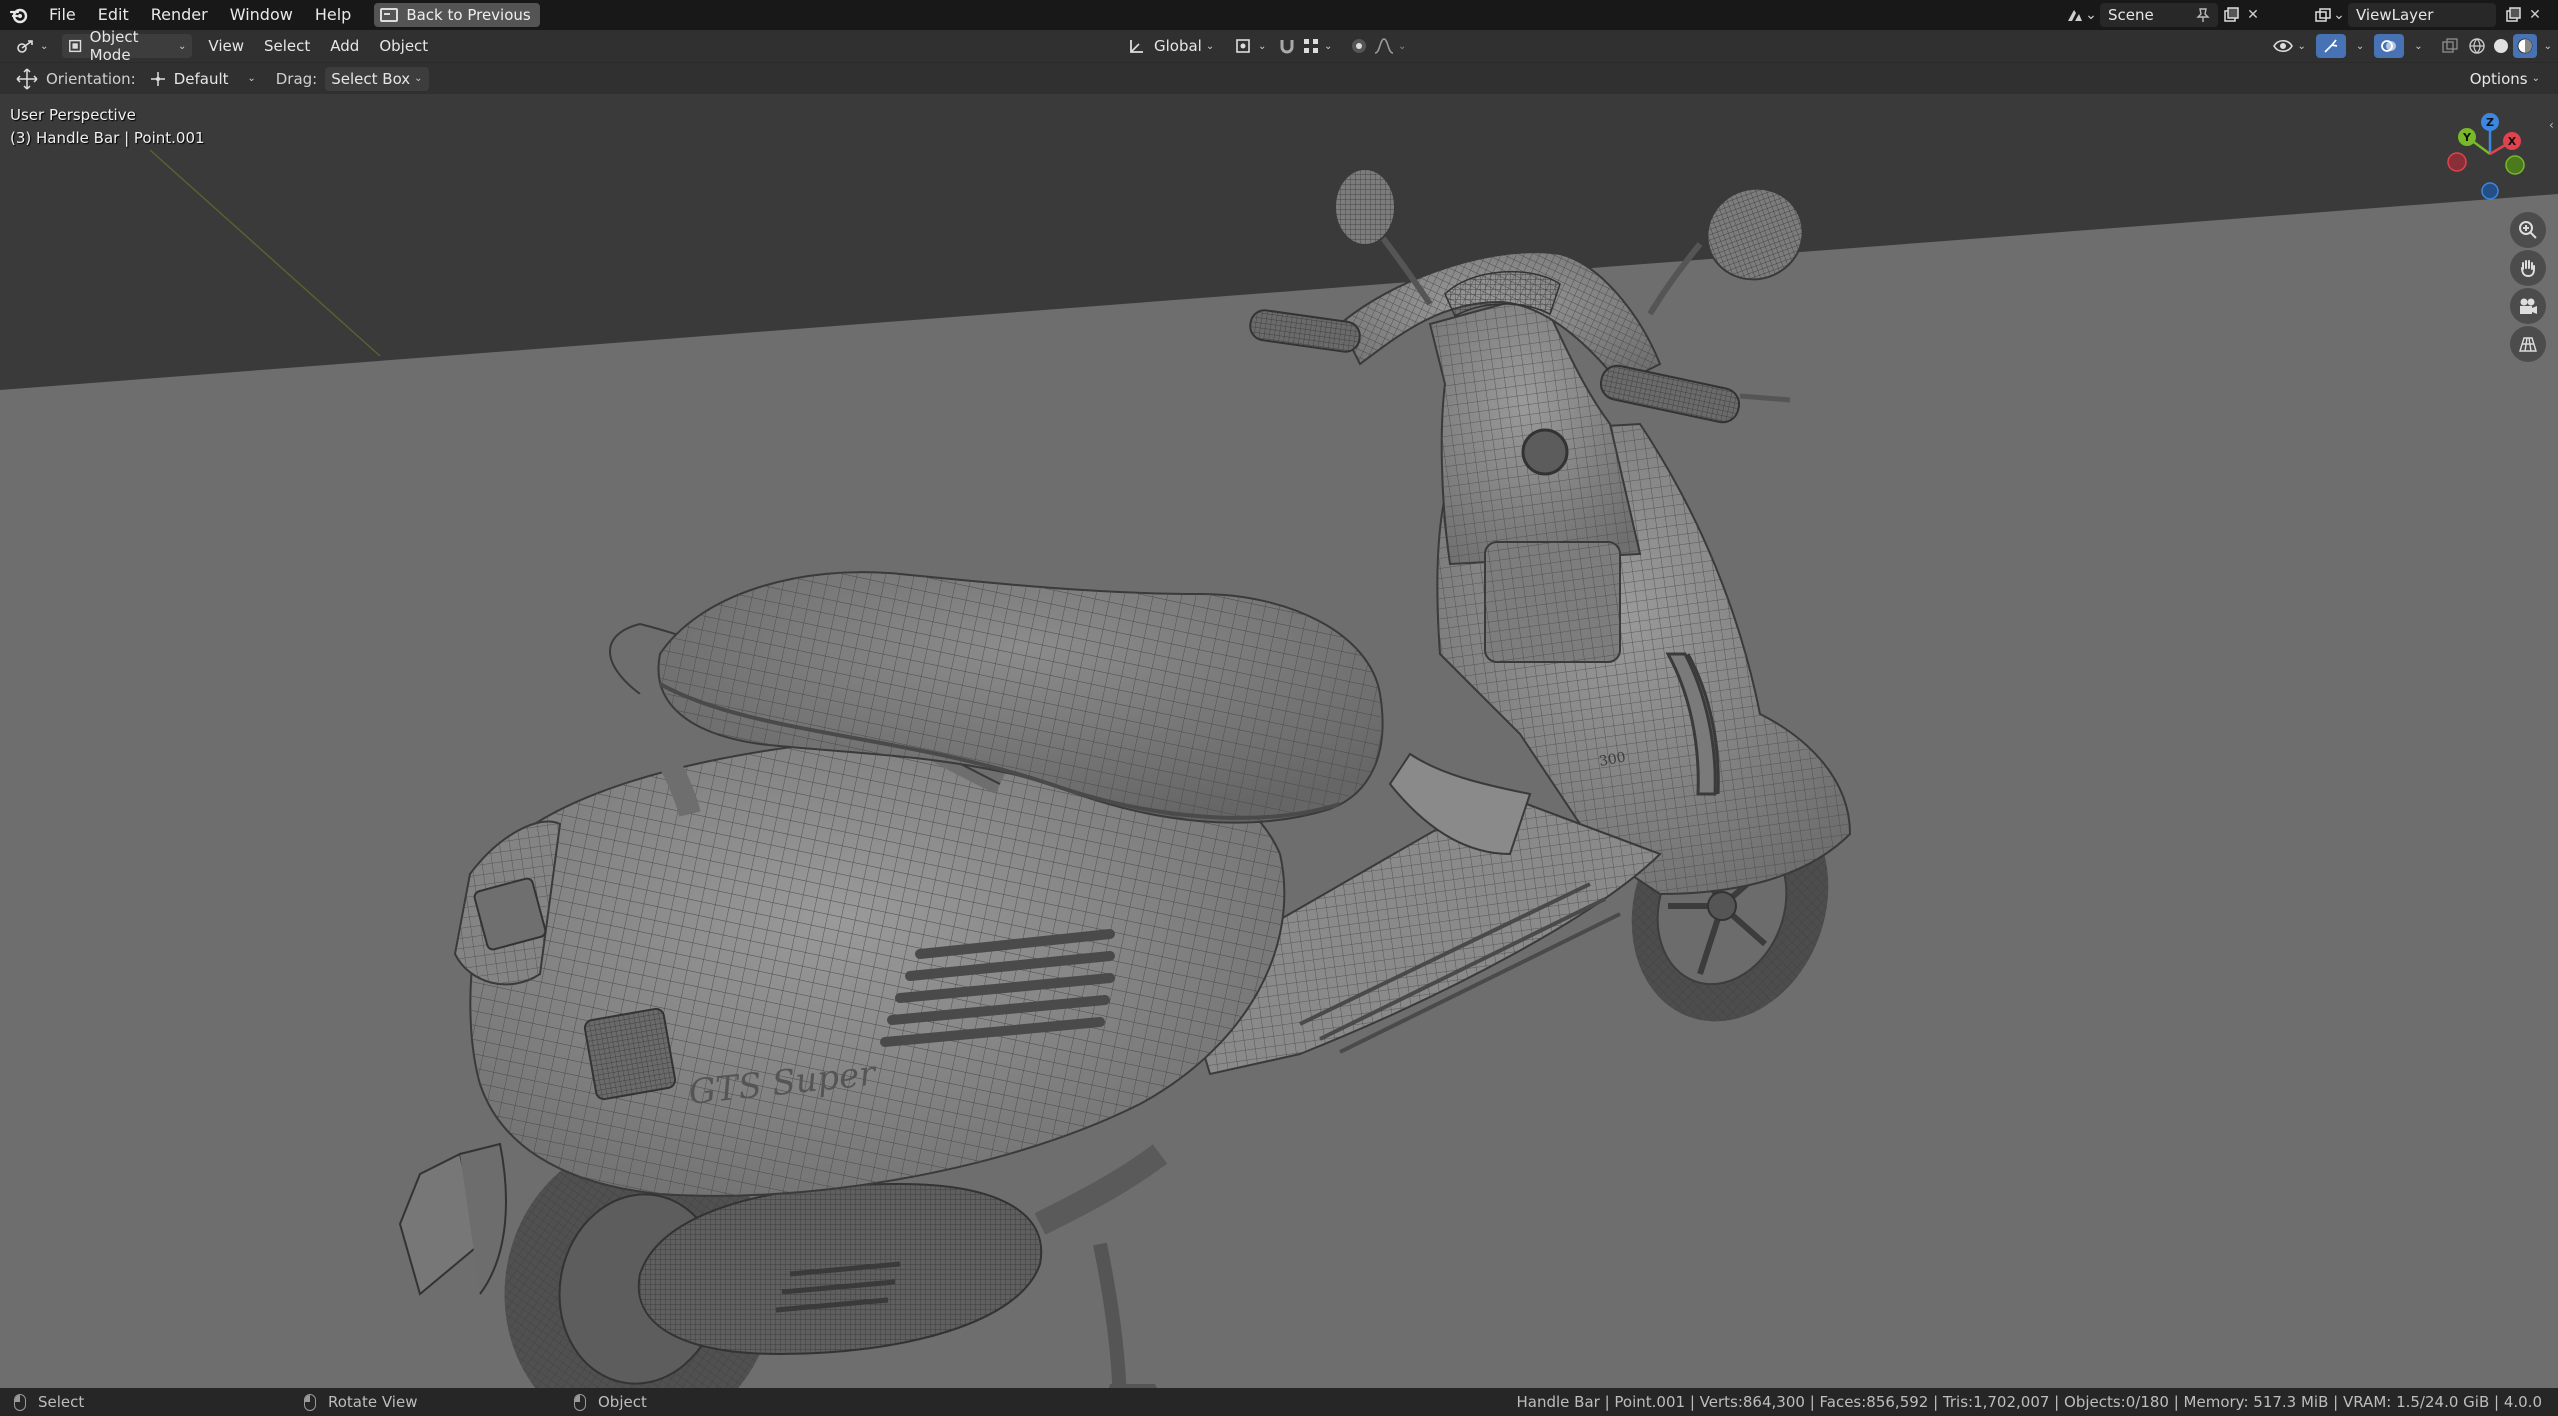 The height and width of the screenshot is (1416, 2558). I want to click on zoom-view-button, so click(2528, 230).